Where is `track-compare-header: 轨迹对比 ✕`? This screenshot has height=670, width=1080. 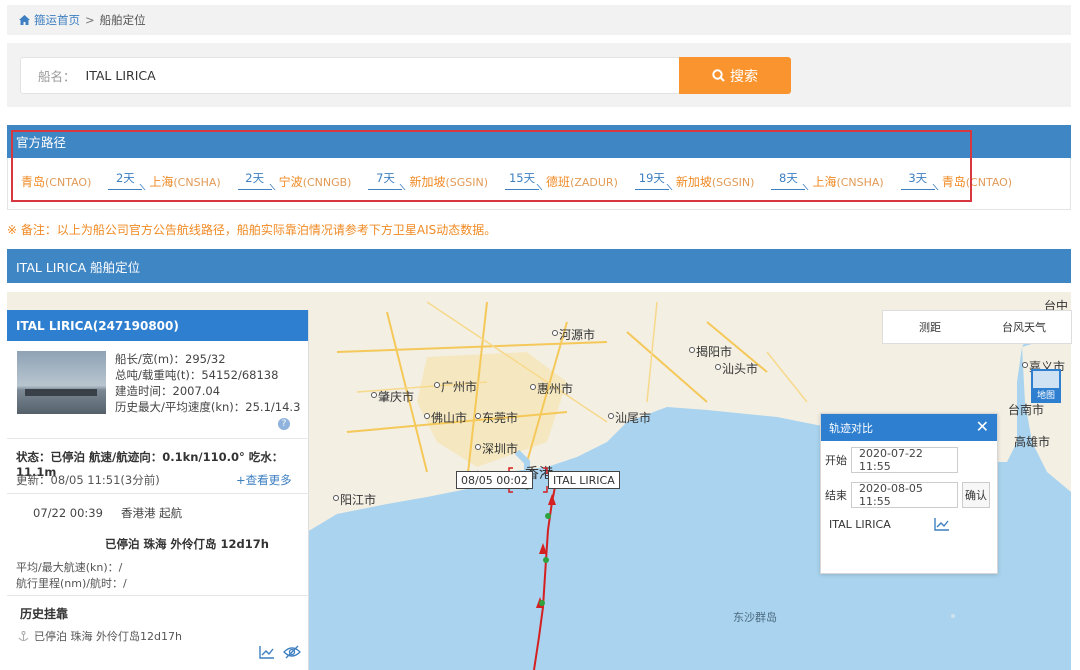
track-compare-header: 轨迹对比 ✕ is located at coordinates (909, 427).